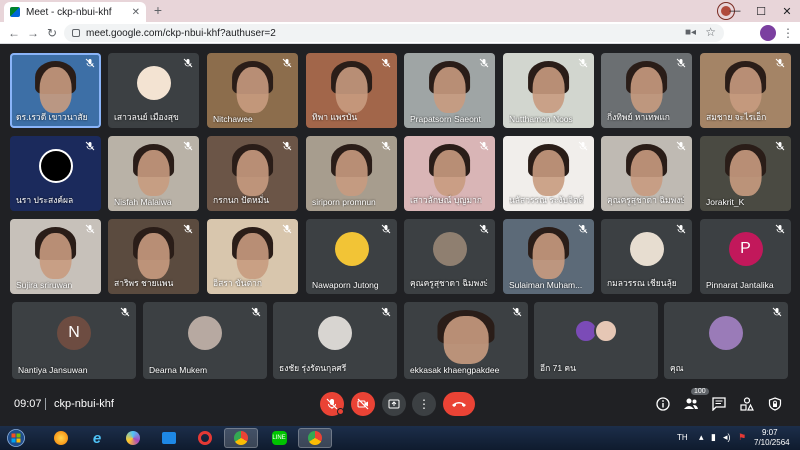  Describe the element at coordinates (646, 200) in the screenshot. I see `participant-name: คุณครูสุชาดา ฉิมพงษ์` at that location.